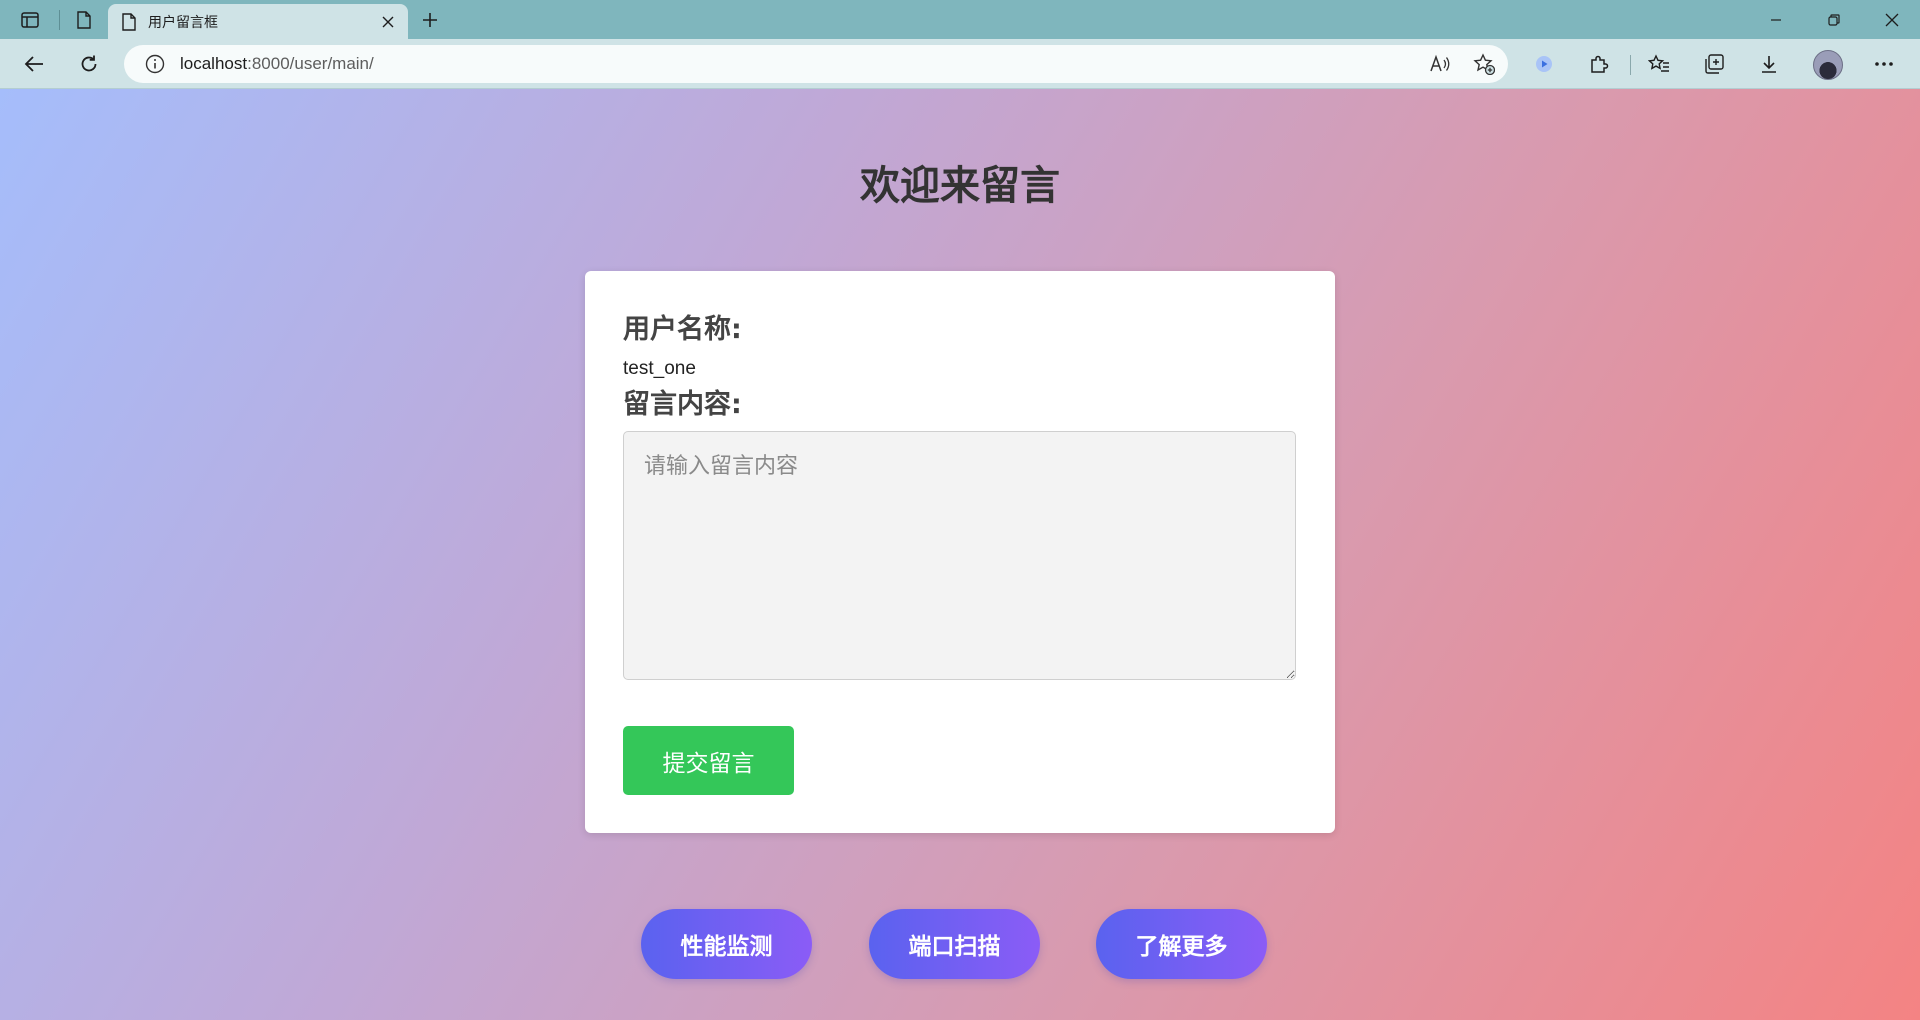 The height and width of the screenshot is (1020, 1920). Describe the element at coordinates (960, 20) in the screenshot. I see `browser-tab-bar: 用户留言框` at that location.